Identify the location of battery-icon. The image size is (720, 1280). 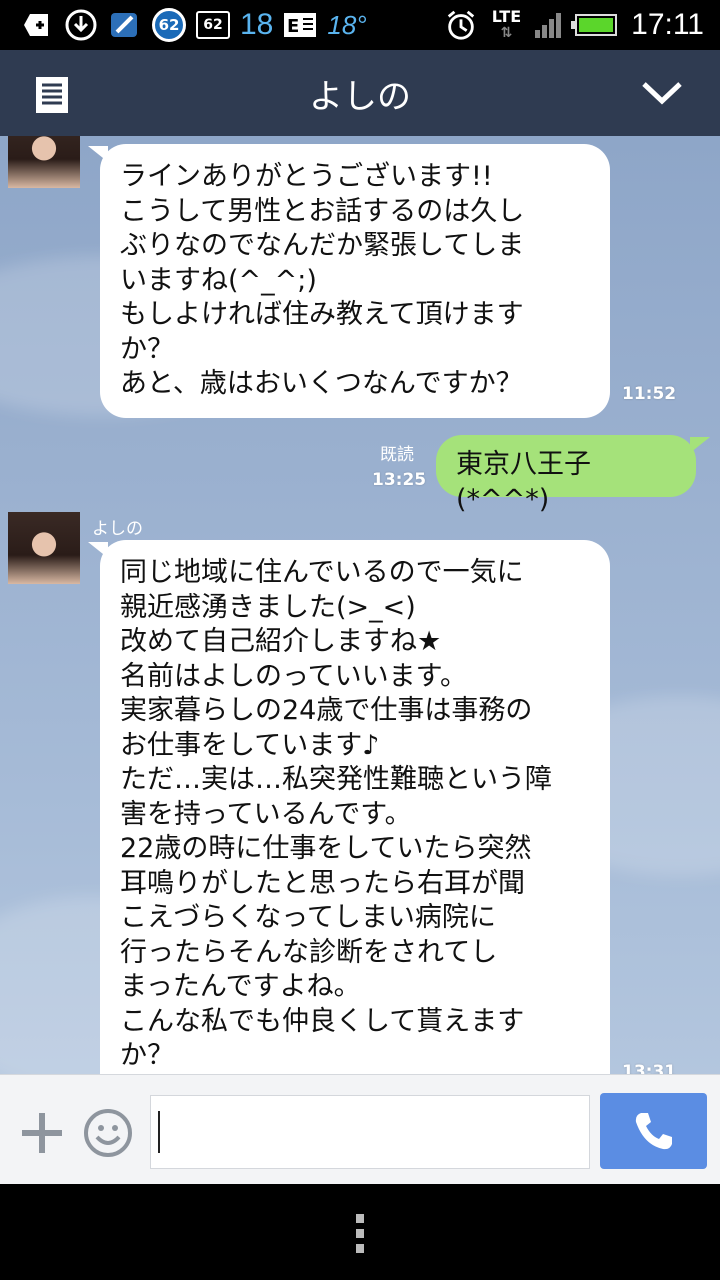
(594, 25).